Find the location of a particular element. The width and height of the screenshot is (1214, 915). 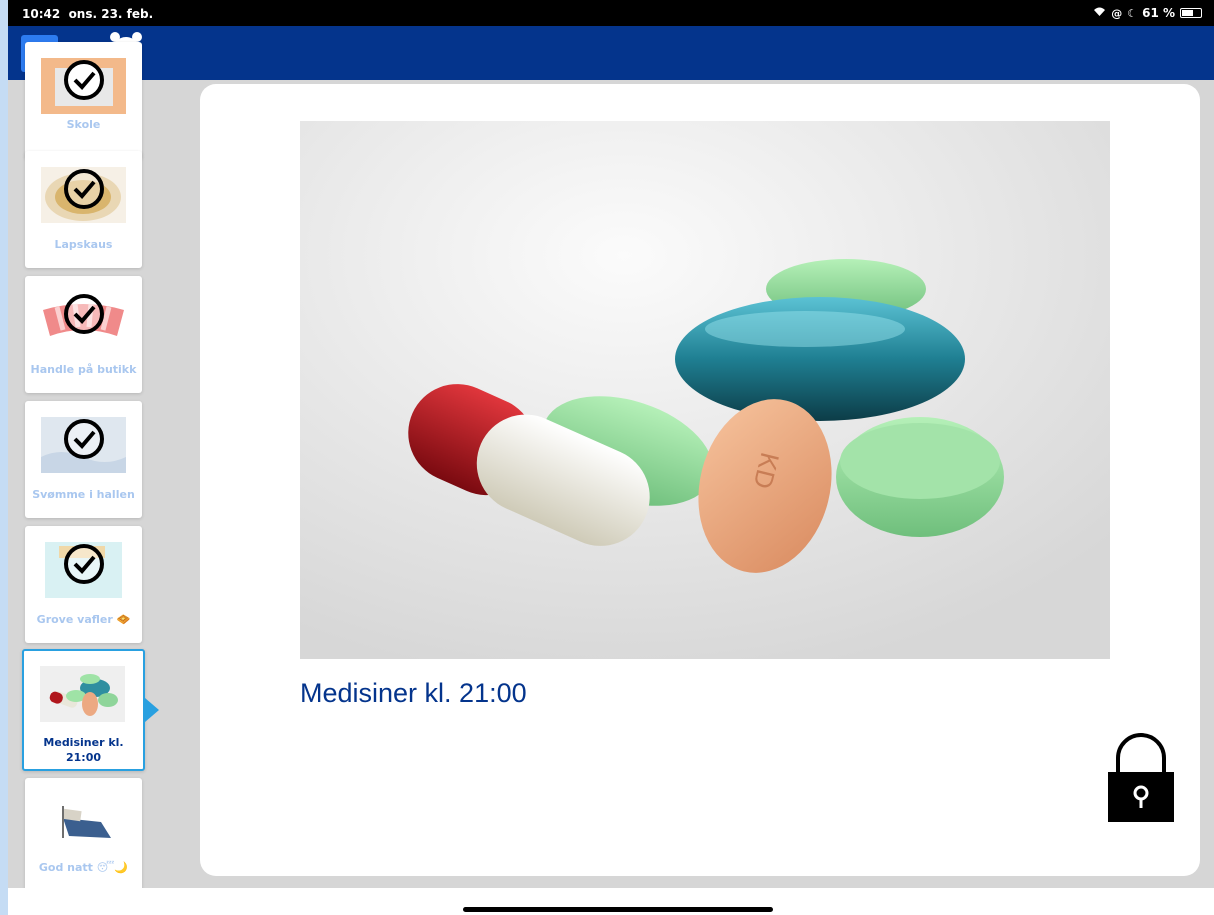

battery-percent: 61 % is located at coordinates (1158, 13).